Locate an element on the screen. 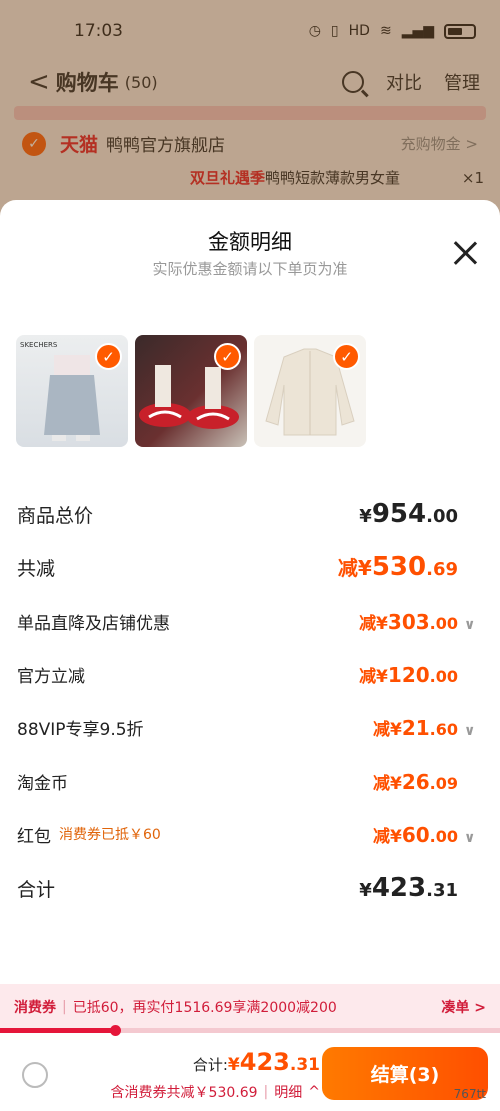 The width and height of the screenshot is (500, 1111). row-label: 88VIP专享9.5折 is located at coordinates (80, 729).